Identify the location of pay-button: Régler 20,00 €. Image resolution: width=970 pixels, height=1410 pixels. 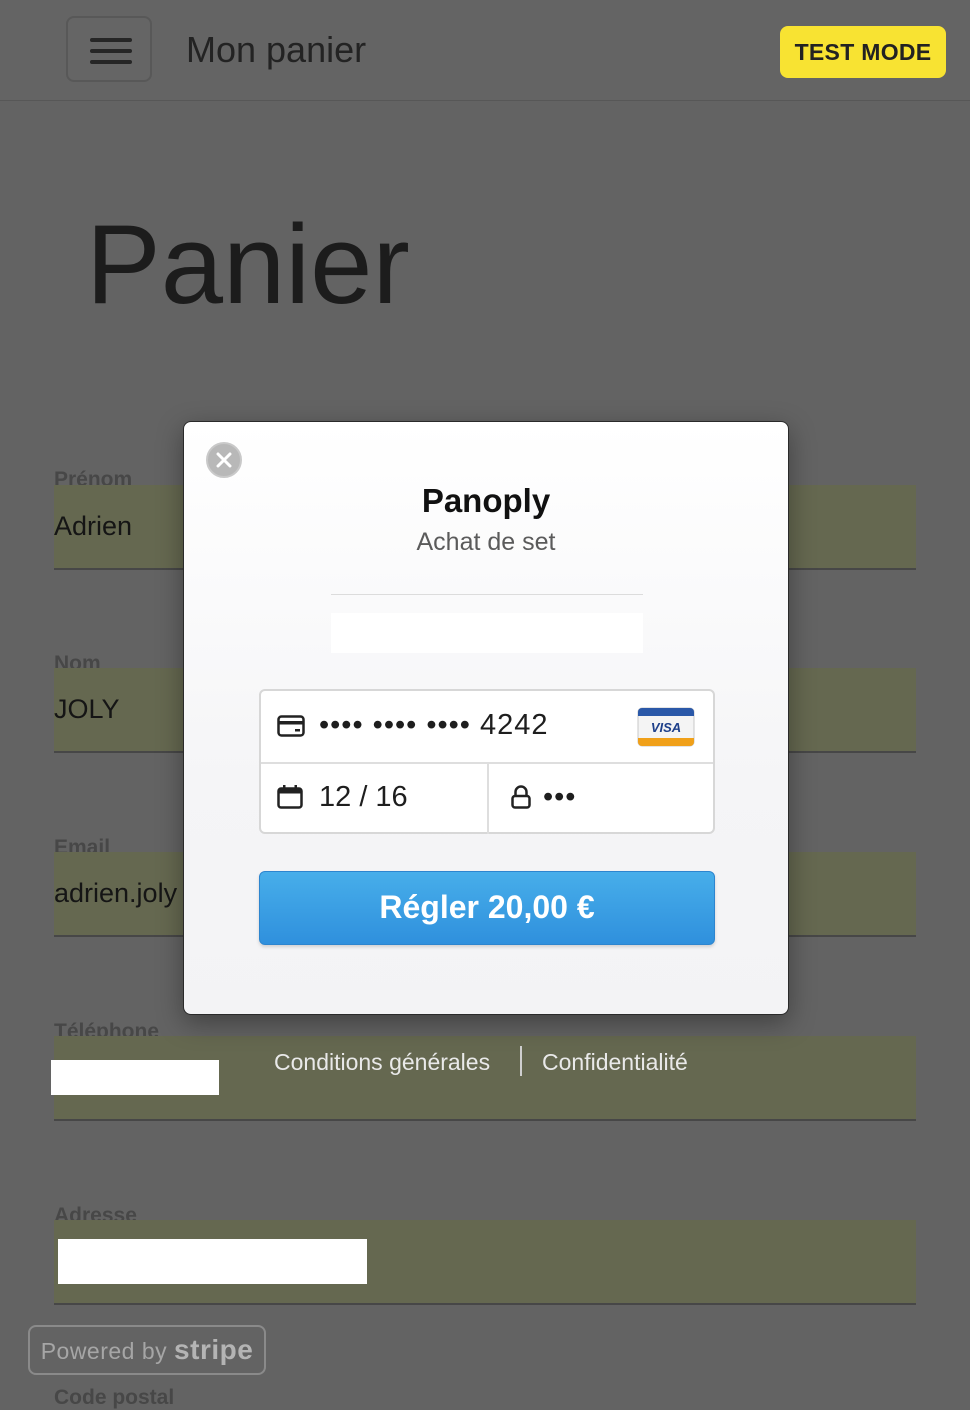
(487, 908).